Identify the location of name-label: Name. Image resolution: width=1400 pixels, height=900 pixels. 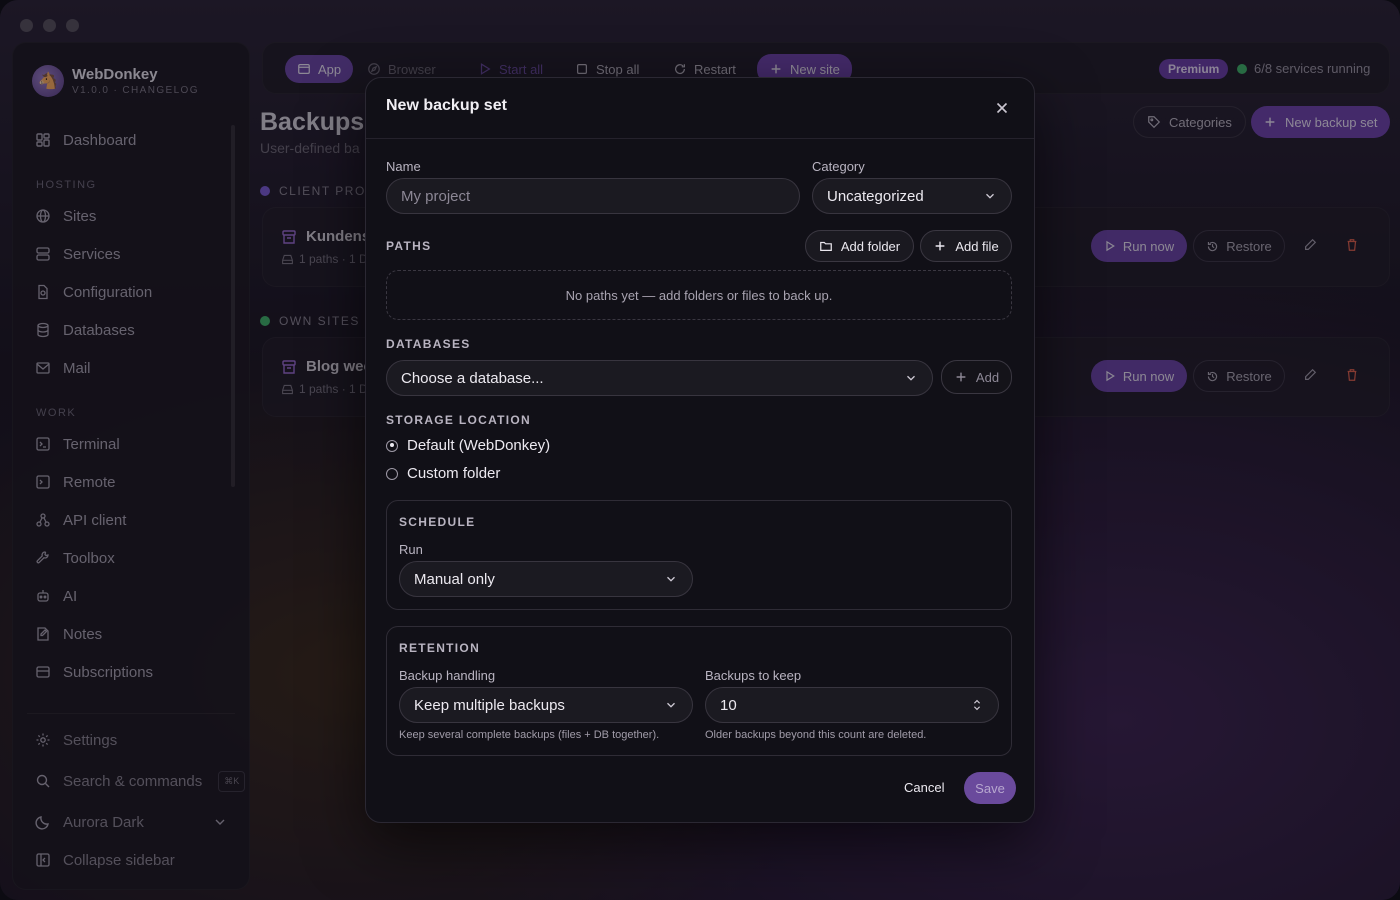
(403, 166).